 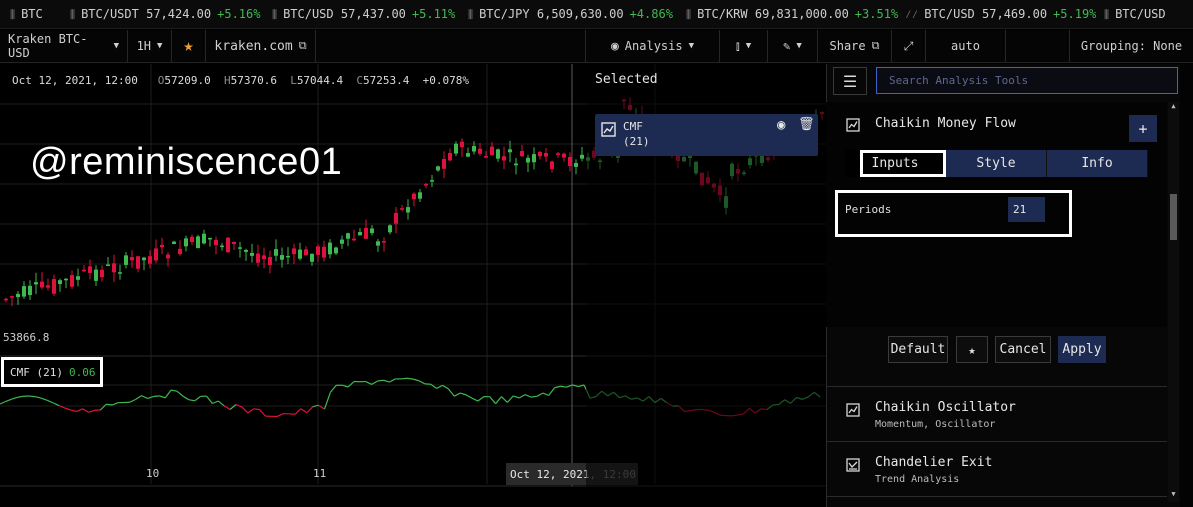 What do you see at coordinates (918, 349) in the screenshot?
I see `default-button: Default` at bounding box center [918, 349].